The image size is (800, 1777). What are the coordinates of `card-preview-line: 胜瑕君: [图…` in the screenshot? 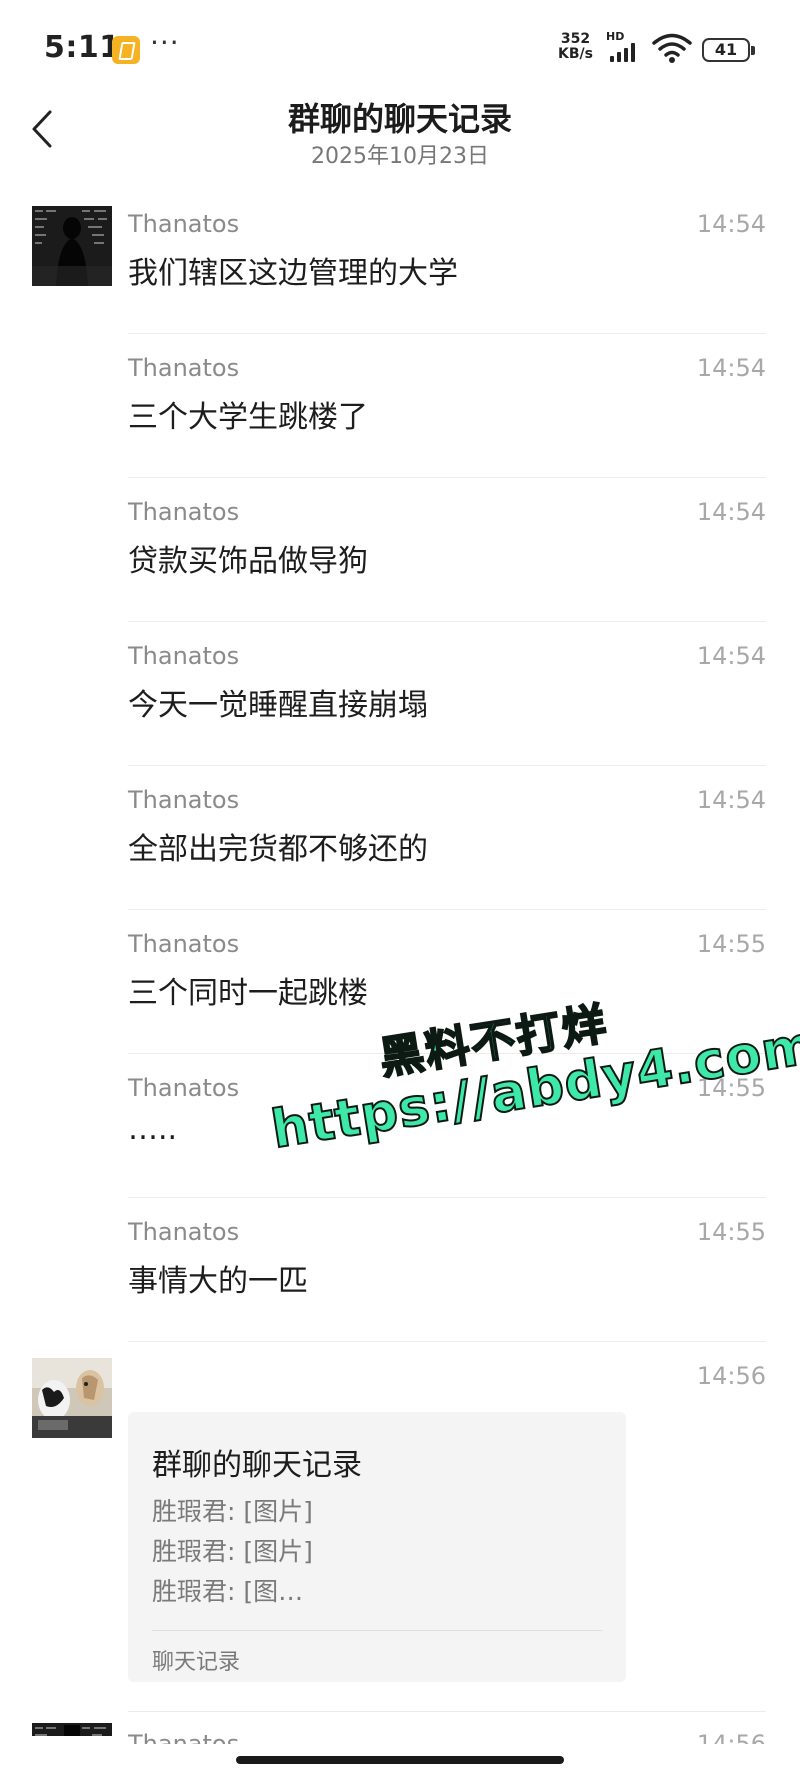 It's located at (228, 1591).